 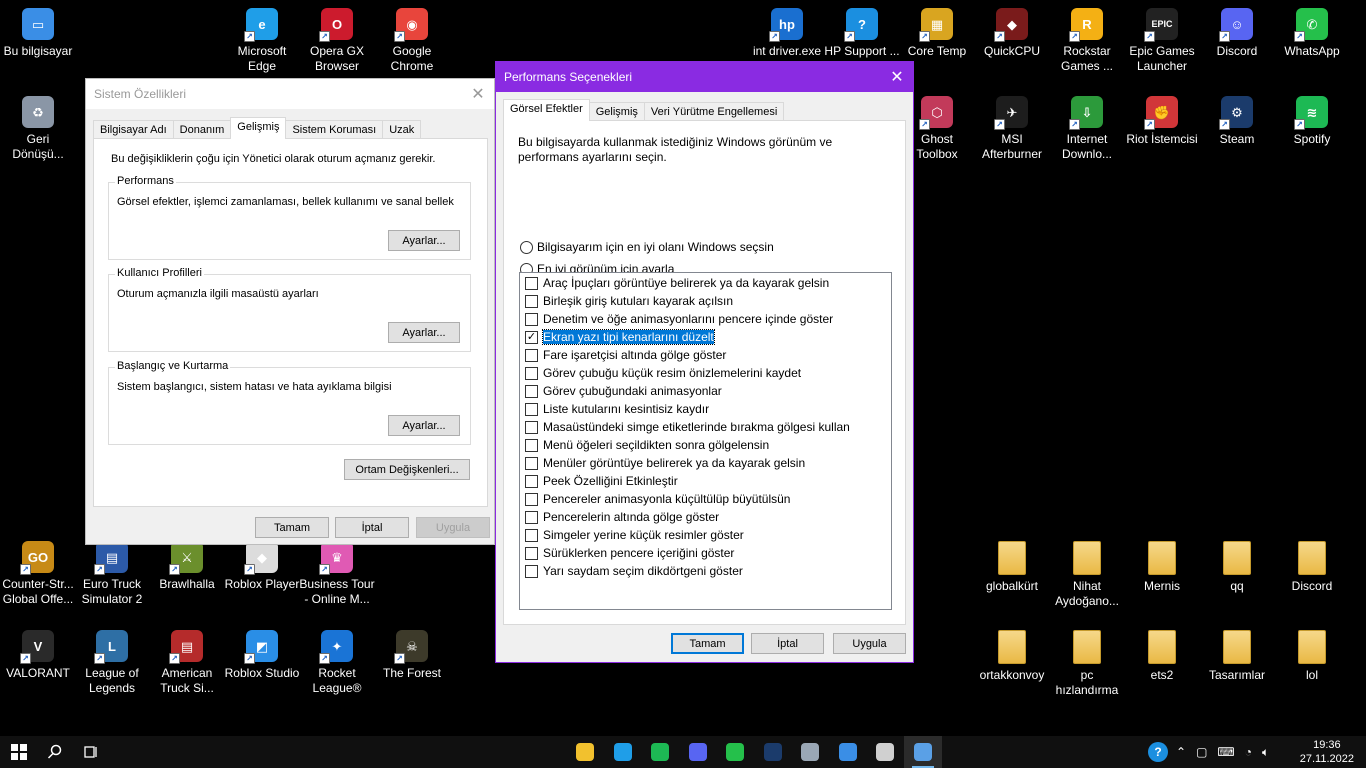 What do you see at coordinates (546, 110) in the screenshot?
I see `performance-options-tab-0: Görsel Efektler` at bounding box center [546, 110].